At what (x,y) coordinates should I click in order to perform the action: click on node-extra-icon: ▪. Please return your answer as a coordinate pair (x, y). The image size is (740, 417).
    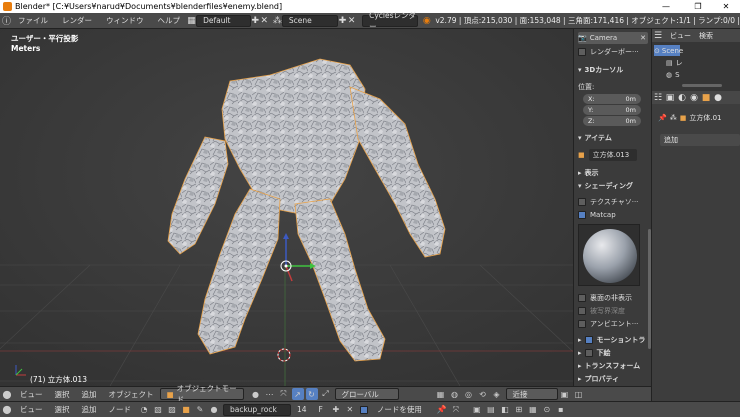
    Looking at the image, I should click on (561, 410).